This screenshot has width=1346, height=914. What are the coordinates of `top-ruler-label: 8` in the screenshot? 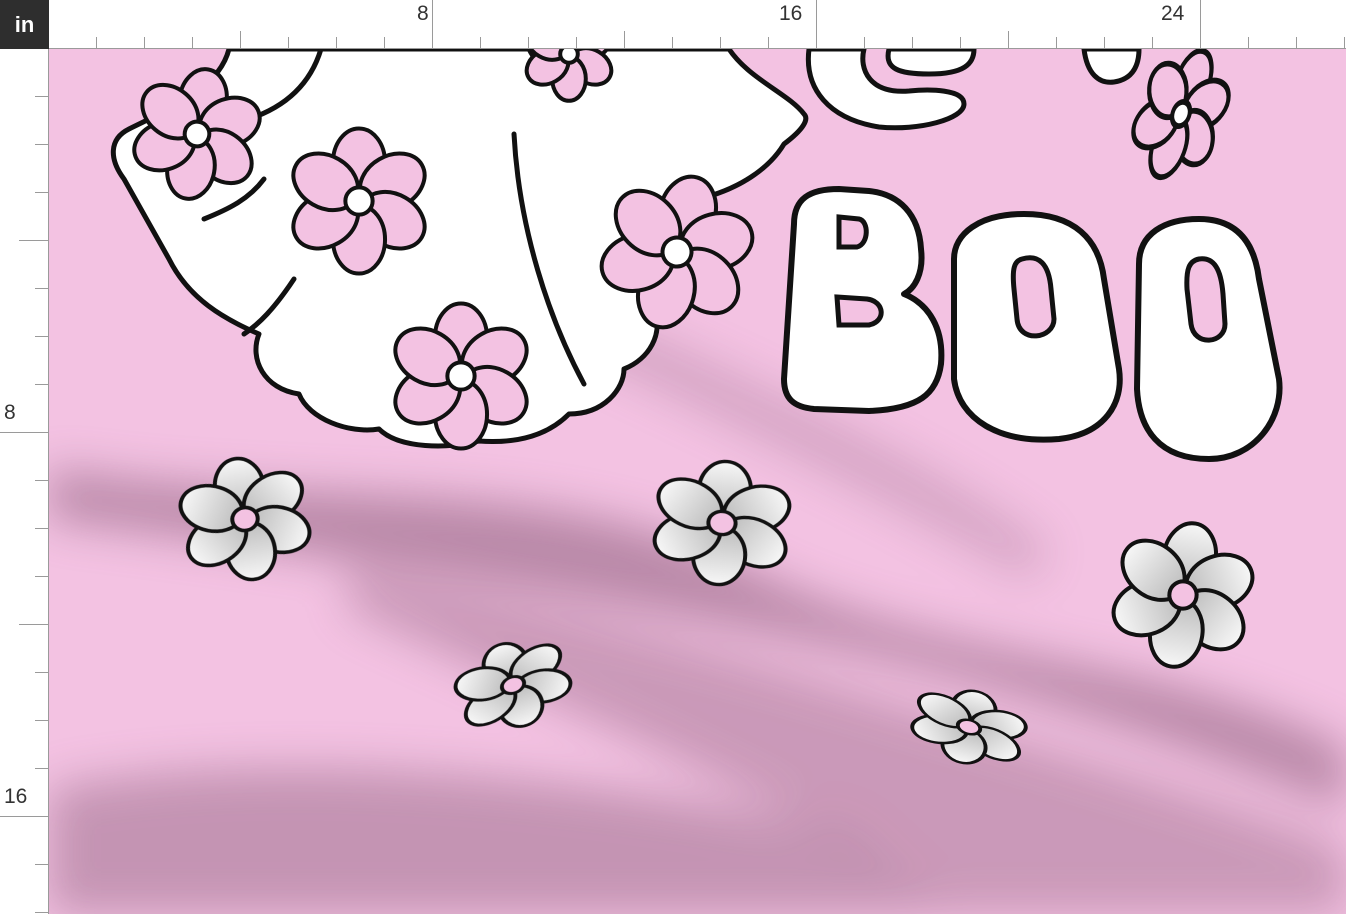 It's located at (423, 13).